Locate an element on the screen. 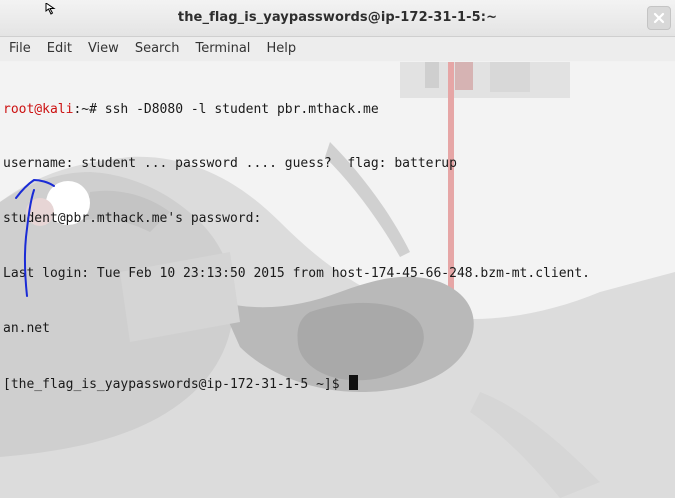 This screenshot has width=675, height=498. close-button is located at coordinates (659, 18).